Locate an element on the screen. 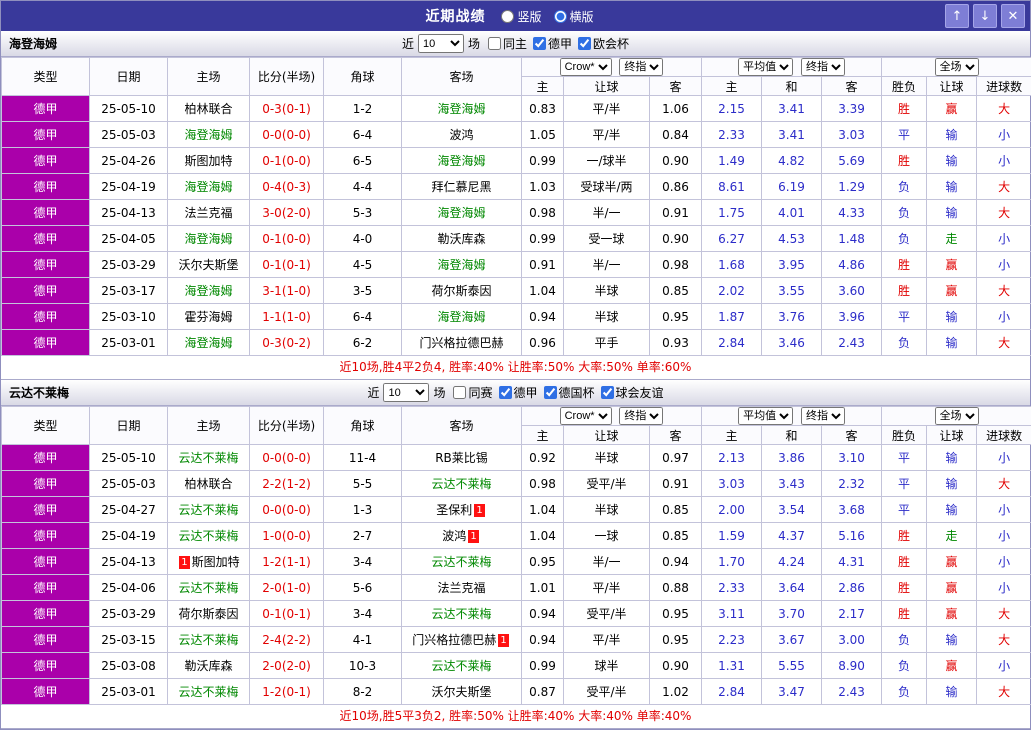  layout-option-horizontal: 横版 is located at coordinates (573, 16).